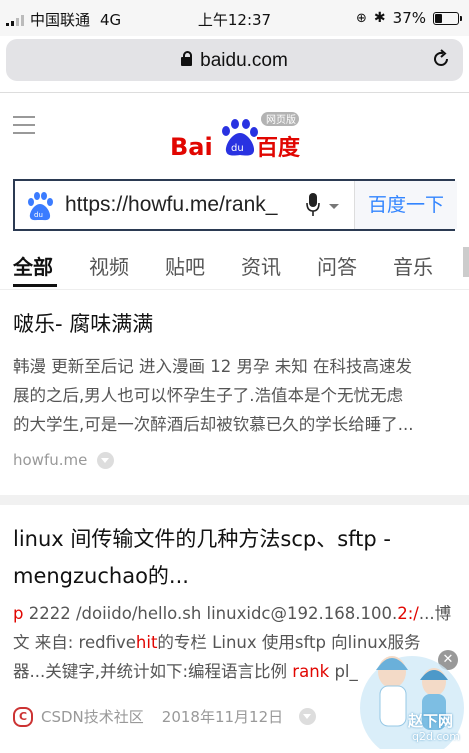 This screenshot has width=469, height=753. Describe the element at coordinates (313, 205) in the screenshot. I see `microphone-icon` at that location.